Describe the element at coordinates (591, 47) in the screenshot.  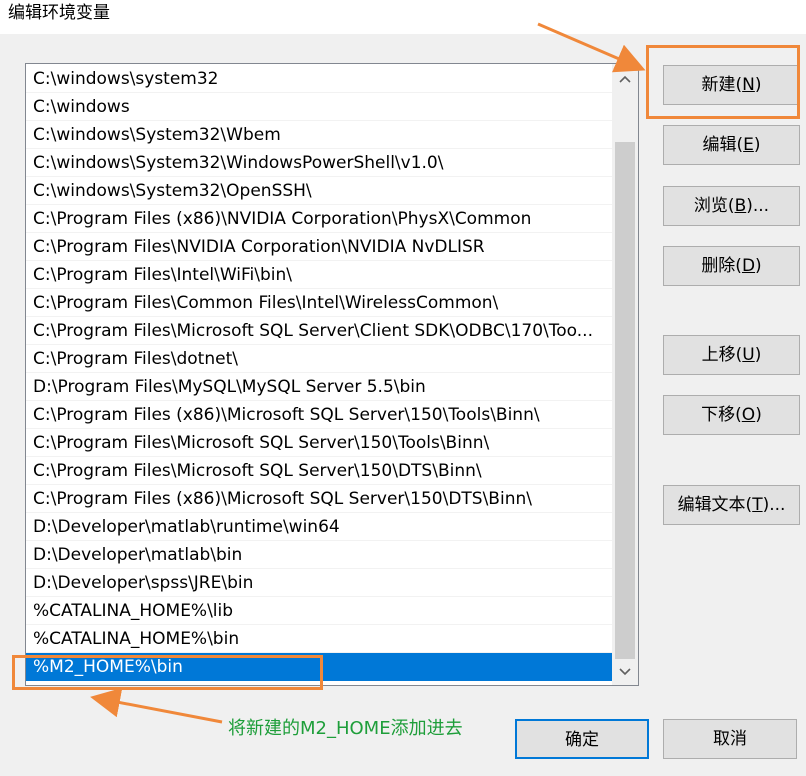
I see `arrow-to-new-button` at that location.